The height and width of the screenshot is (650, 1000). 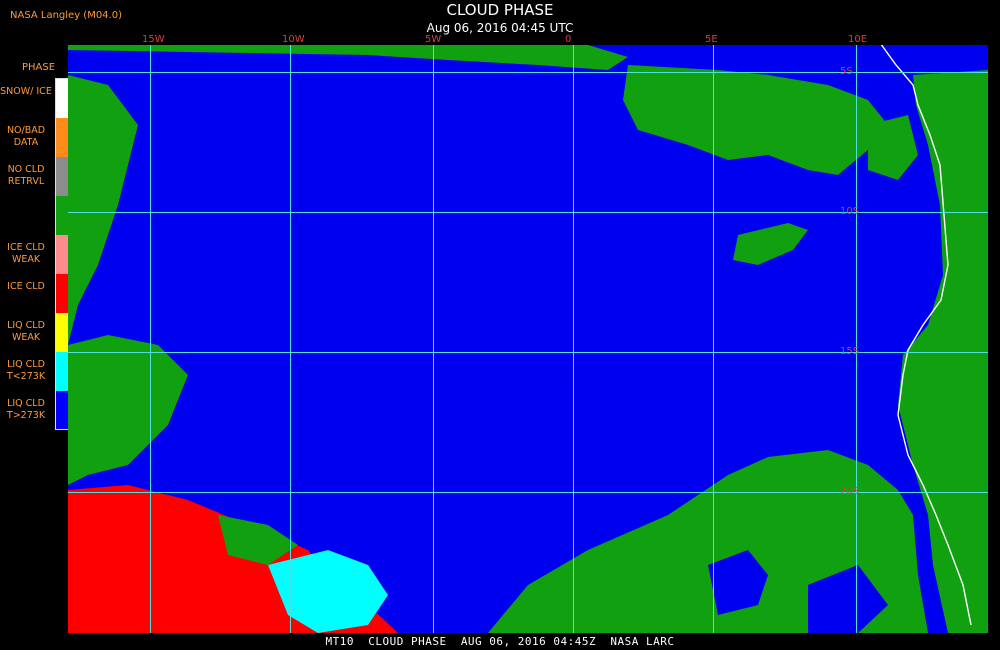 What do you see at coordinates (233, 559) in the screenshot?
I see `cloud-layer` at bounding box center [233, 559].